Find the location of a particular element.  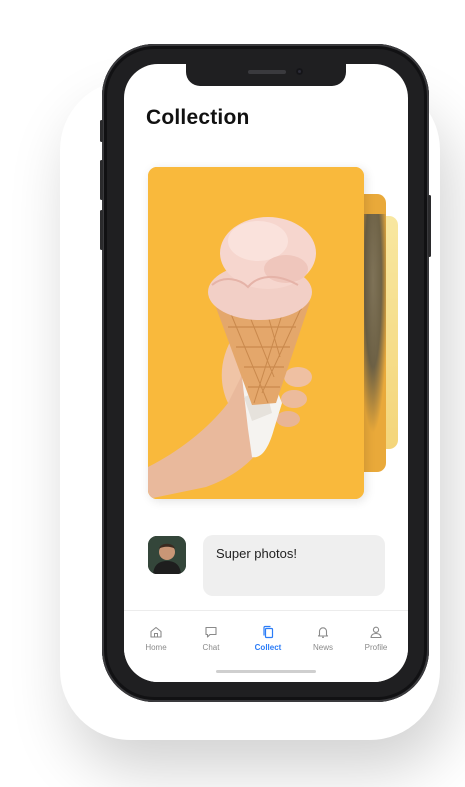

tab-profile: Profile is located at coordinates (376, 642).